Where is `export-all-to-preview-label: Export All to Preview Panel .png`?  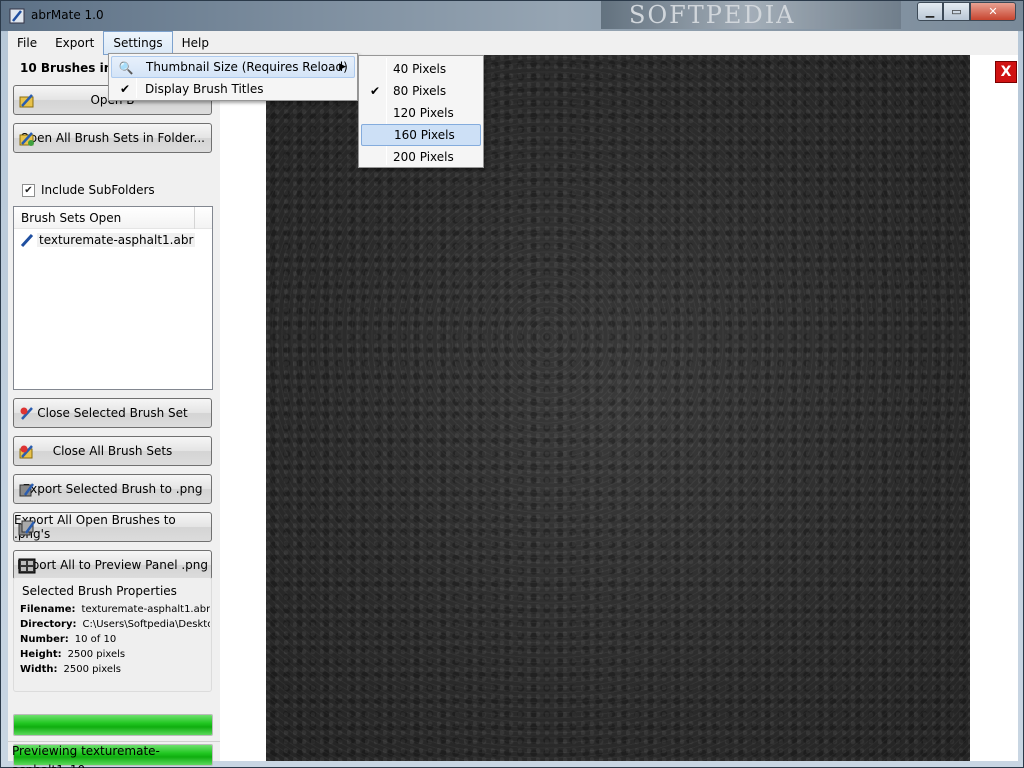 export-all-to-preview-label: Export All to Preview Panel .png is located at coordinates (112, 565).